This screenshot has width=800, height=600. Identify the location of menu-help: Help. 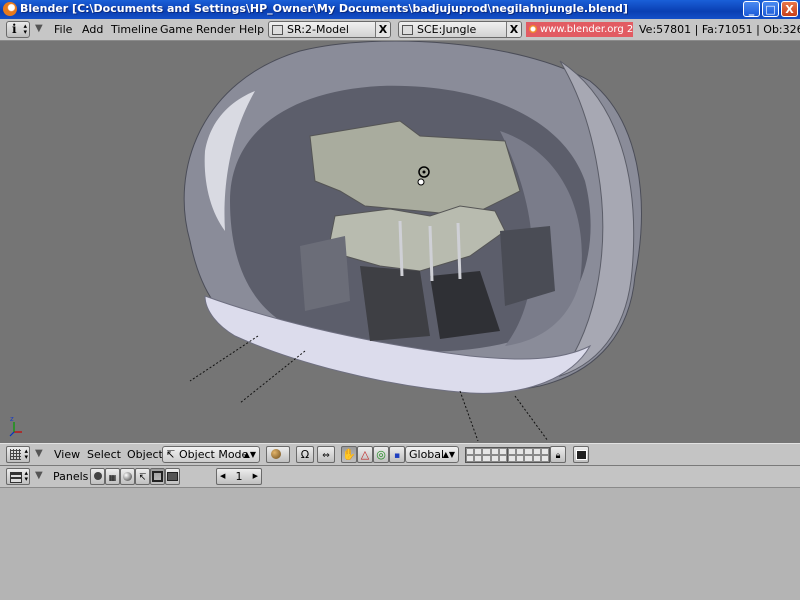
(251, 29).